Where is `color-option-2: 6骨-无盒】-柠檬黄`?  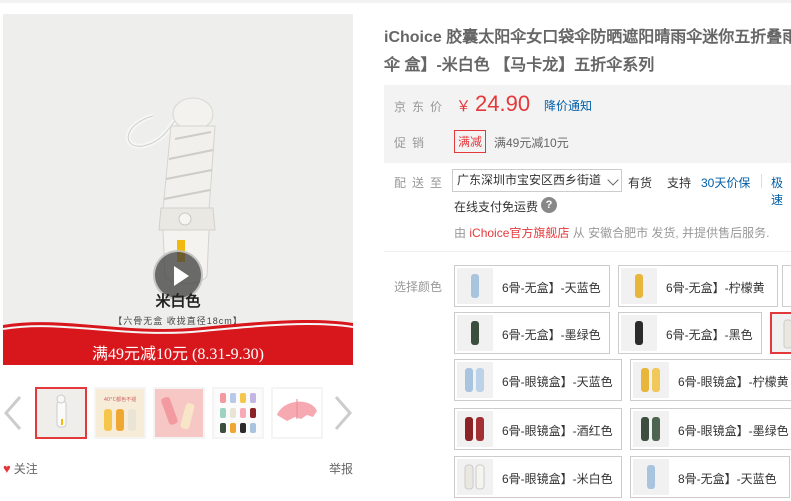
color-option-2: 6骨-无盒】-柠檬黄 is located at coordinates (698, 286).